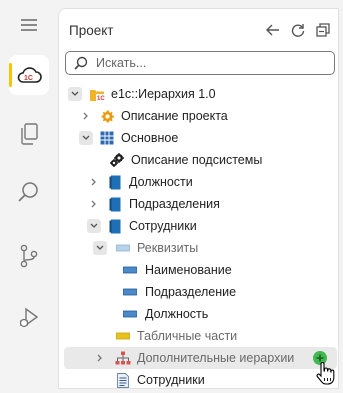 This screenshot has width=343, height=393. Describe the element at coordinates (123, 248) in the screenshot. I see `attributes-folder-icon` at that location.